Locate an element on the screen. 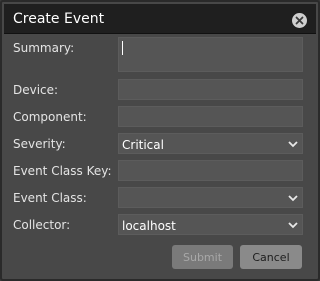 Image resolution: width=320 pixels, height=281 pixels. collector-value: localhost is located at coordinates (149, 226).